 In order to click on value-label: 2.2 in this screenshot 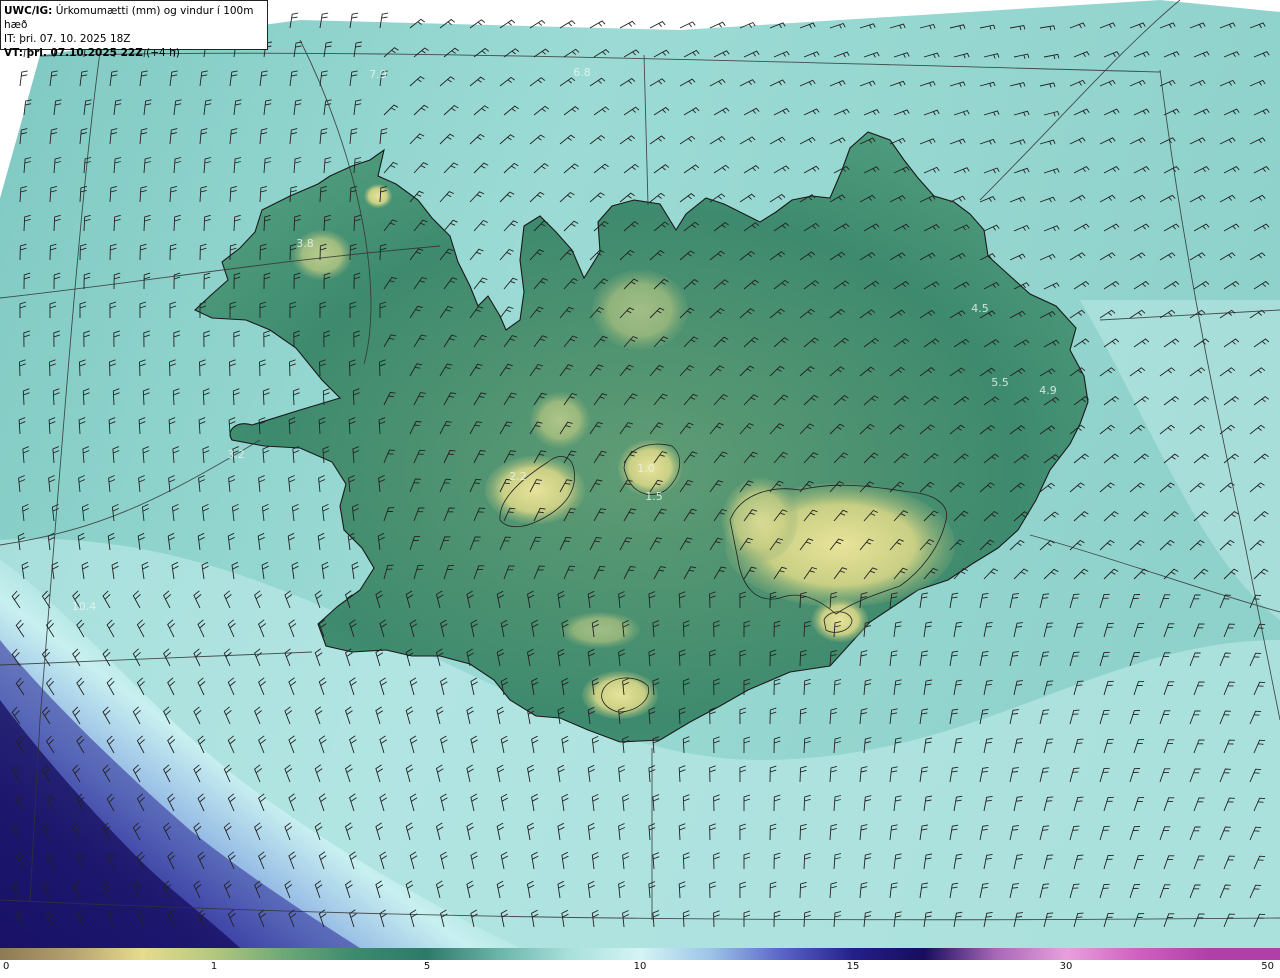, I will do `click(518, 476)`.